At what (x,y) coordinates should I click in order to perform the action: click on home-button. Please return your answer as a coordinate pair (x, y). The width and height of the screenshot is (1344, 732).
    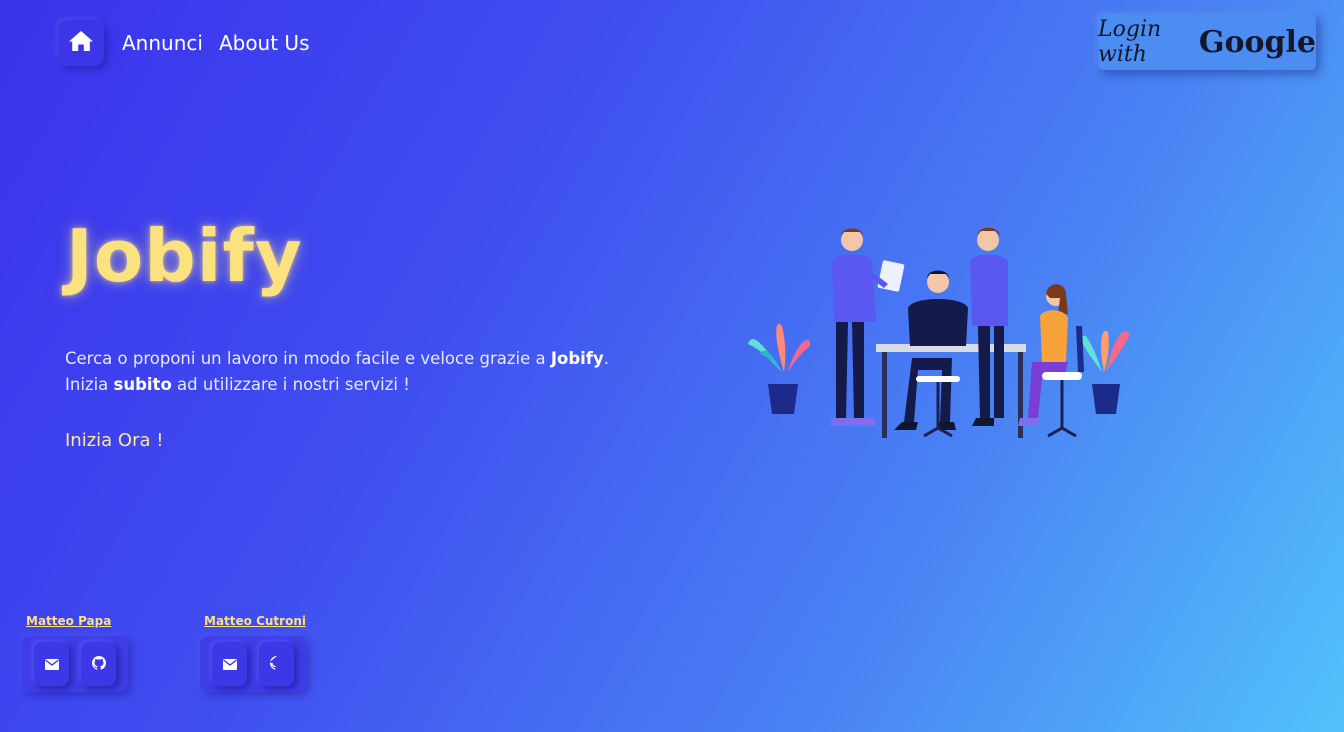
    Looking at the image, I should click on (81, 43).